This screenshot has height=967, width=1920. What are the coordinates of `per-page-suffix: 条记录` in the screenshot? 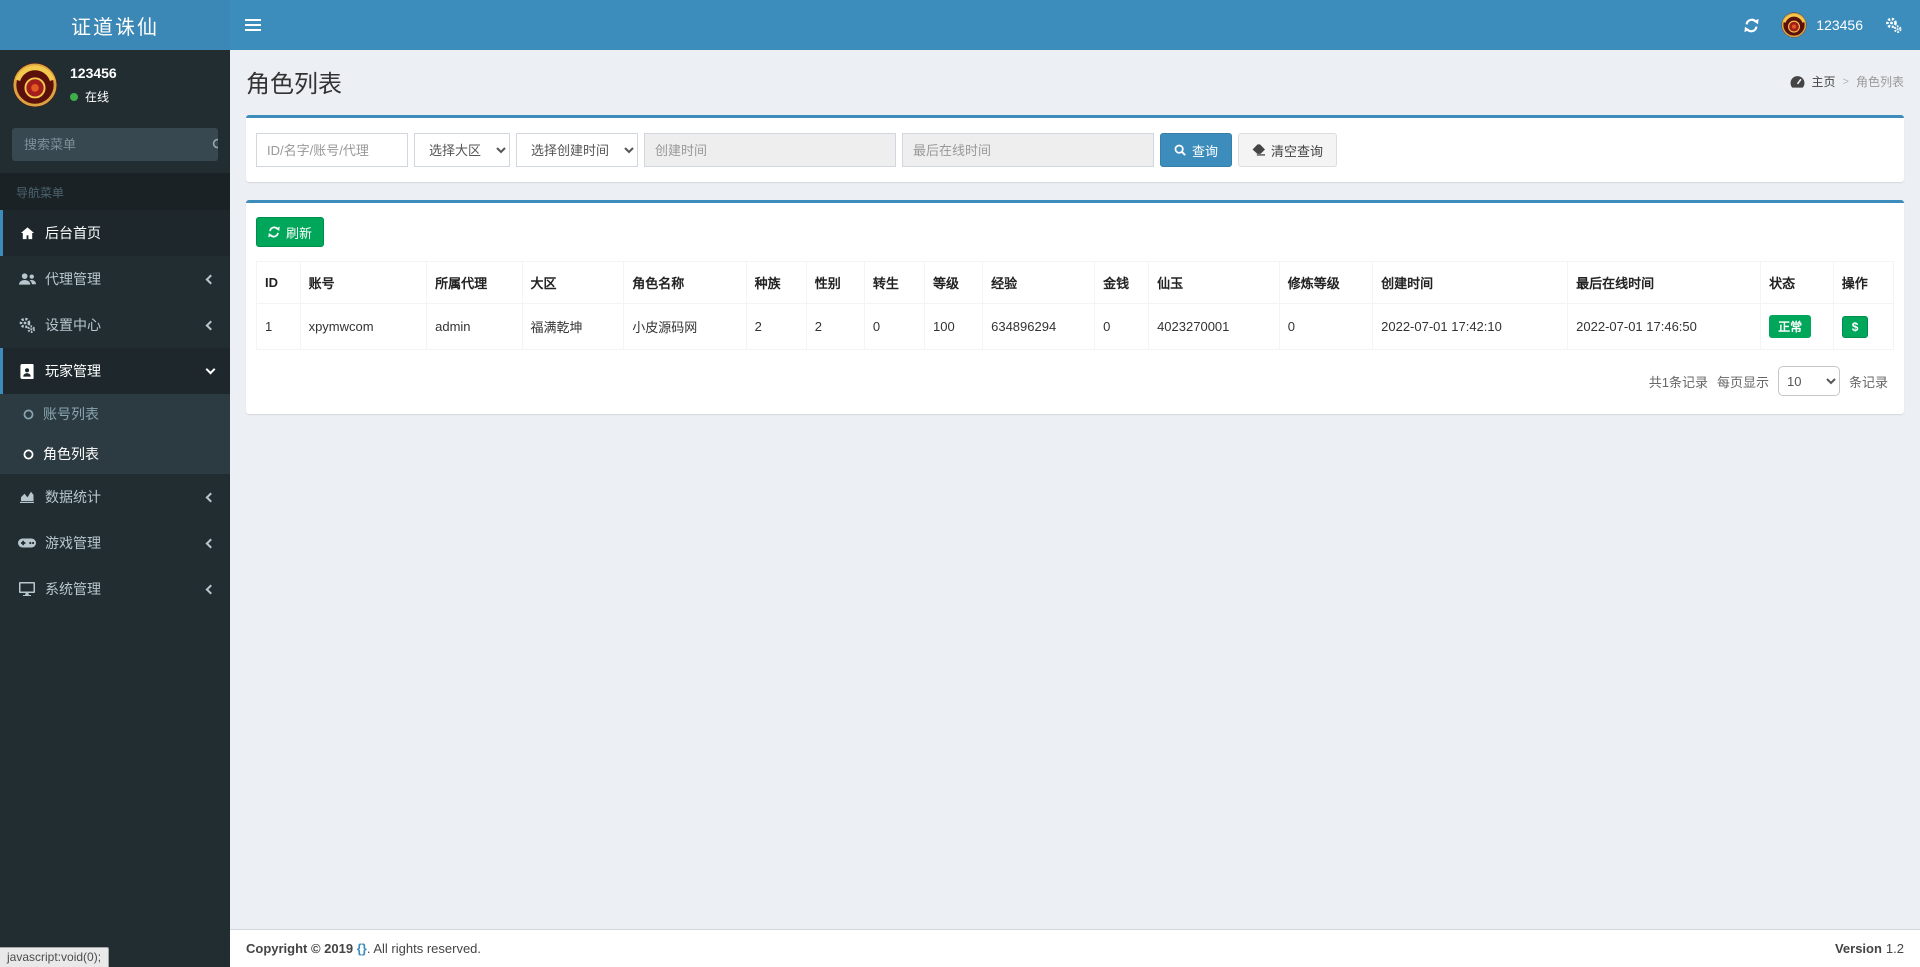 It's located at (1868, 382).